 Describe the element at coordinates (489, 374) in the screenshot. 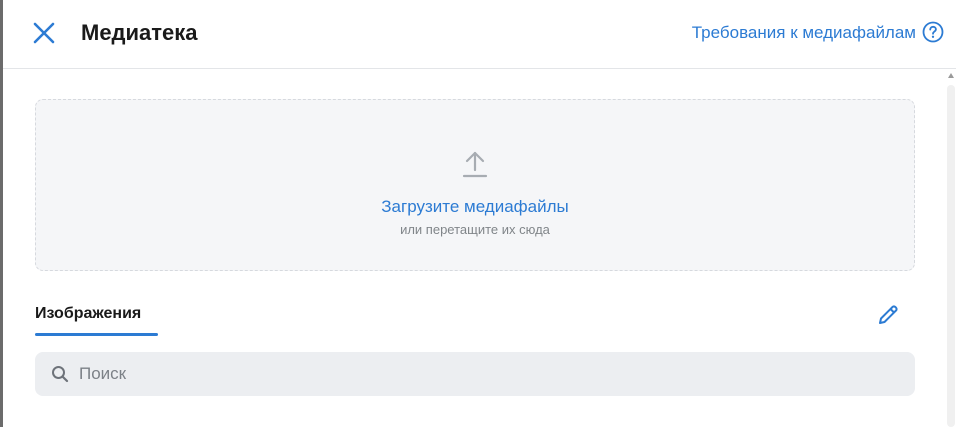

I see `search-input` at that location.